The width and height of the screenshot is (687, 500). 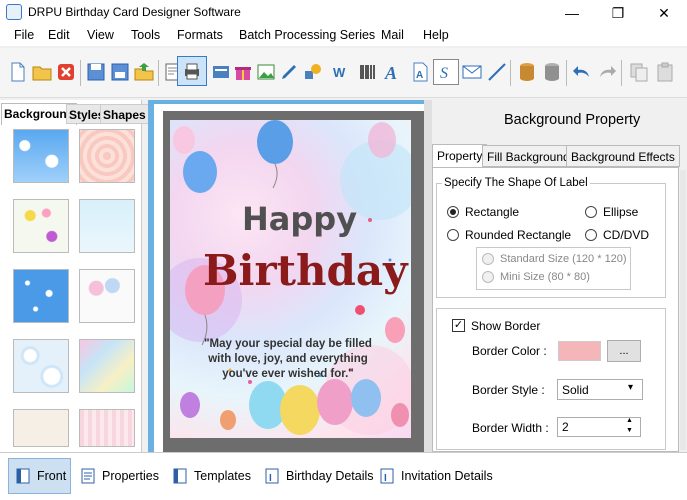 I want to click on label-rounded-rectangle: Rounded Rectangle, so click(x=518, y=235).